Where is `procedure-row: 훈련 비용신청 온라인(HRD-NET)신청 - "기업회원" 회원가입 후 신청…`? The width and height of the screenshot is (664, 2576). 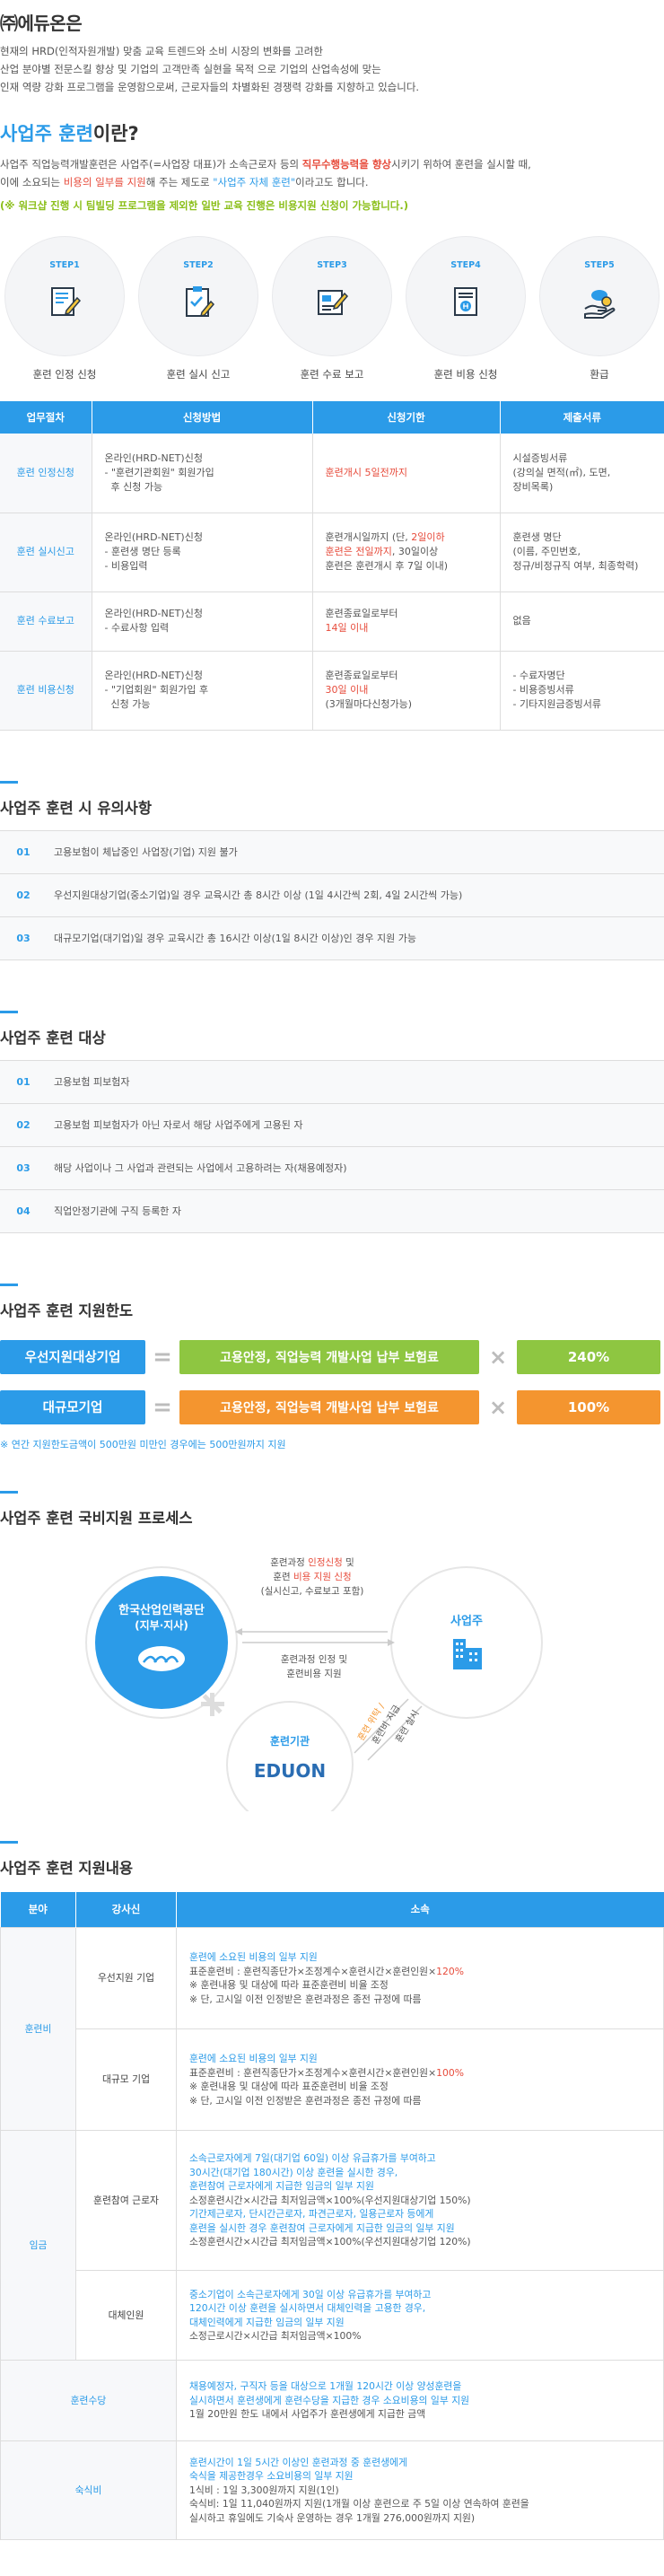
procedure-row: 훈련 비용신청 온라인(HRD-NET)신청 - "기업회원" 회원가입 후 신청… is located at coordinates (332, 691).